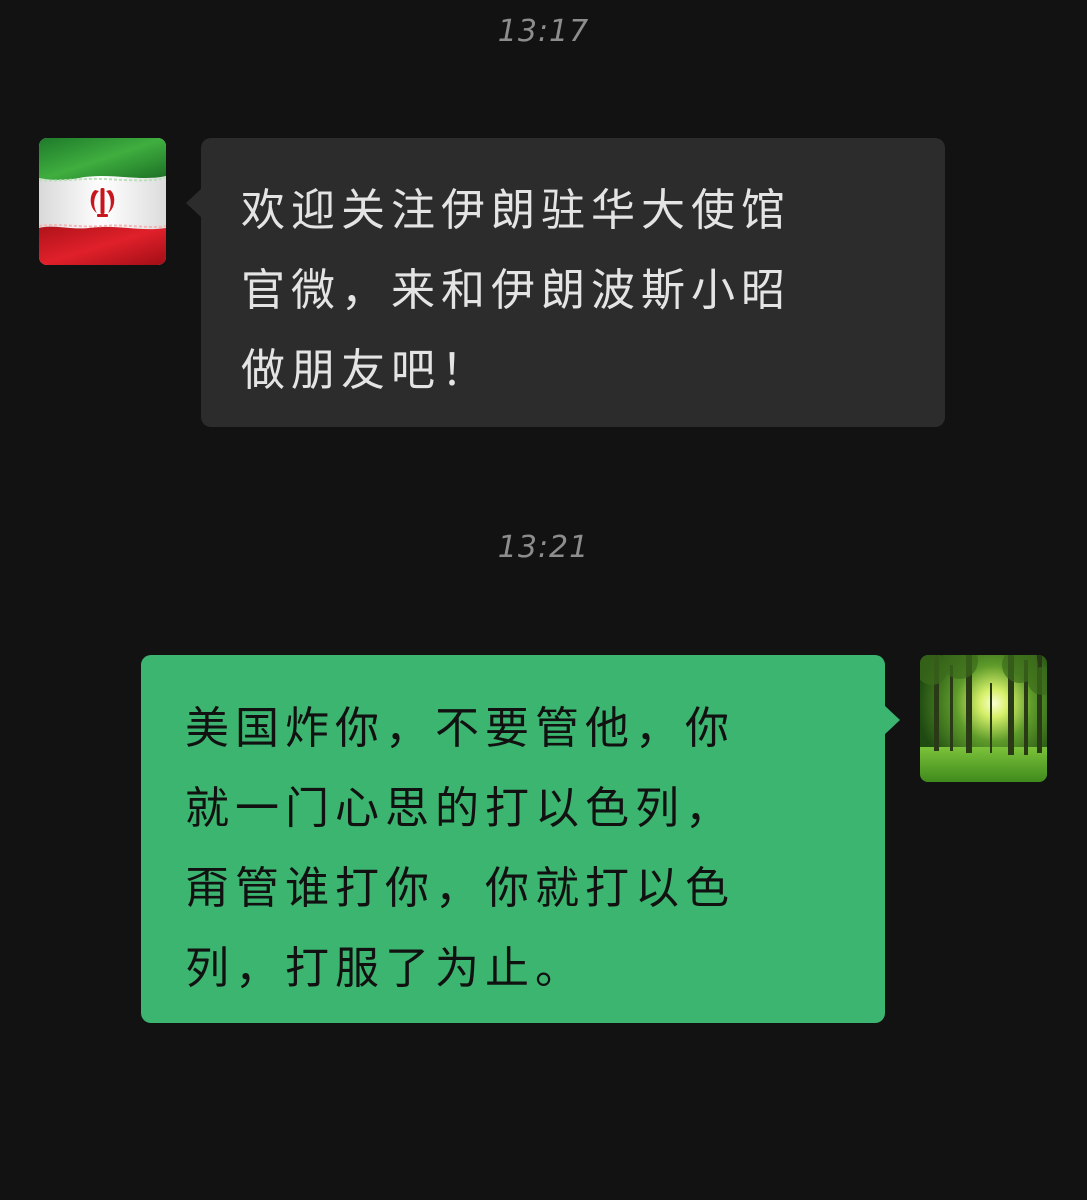  I want to click on iran-flag-icon, so click(102, 201).